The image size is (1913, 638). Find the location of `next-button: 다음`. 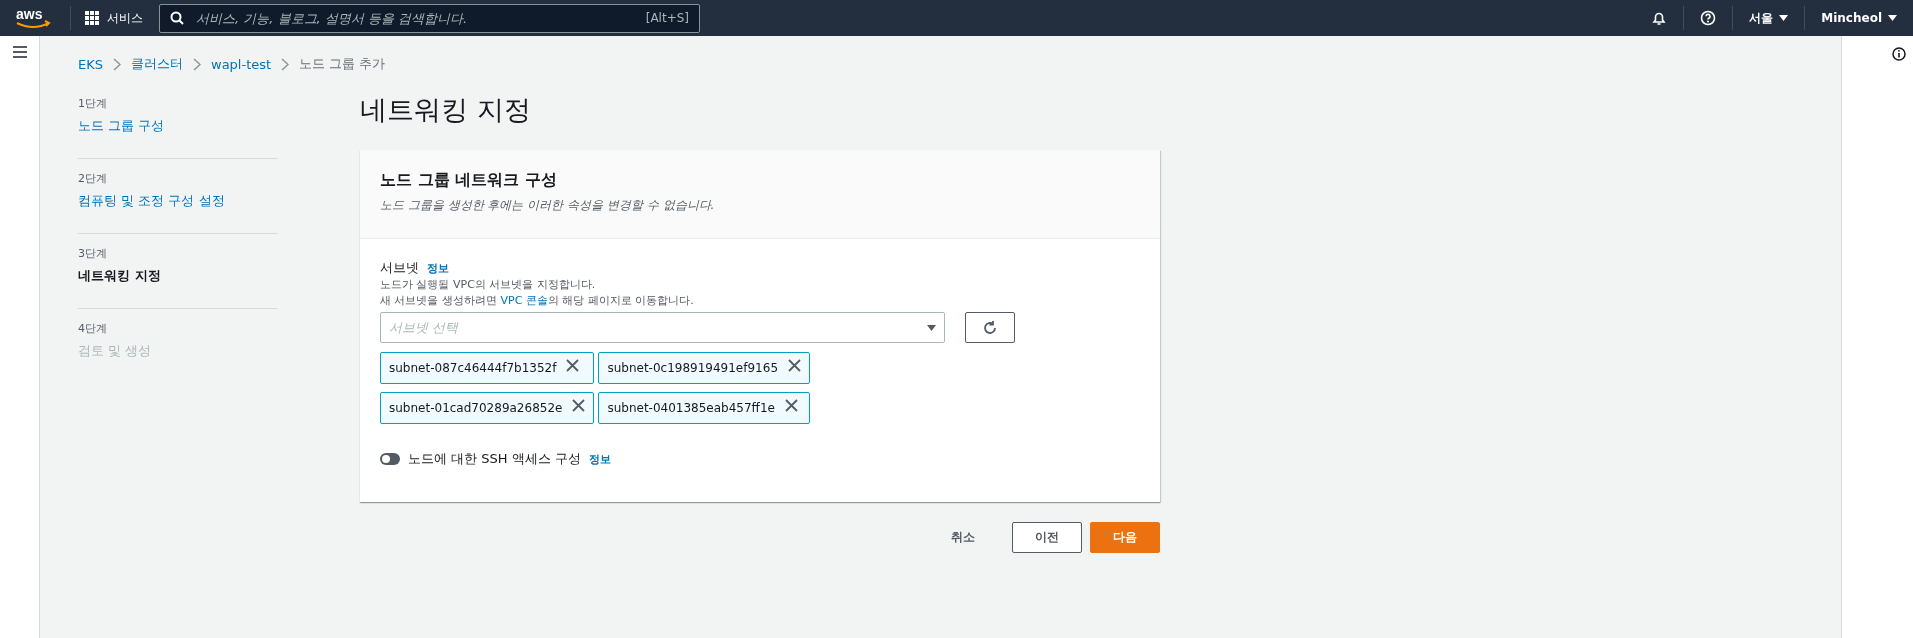

next-button: 다음 is located at coordinates (1125, 537).